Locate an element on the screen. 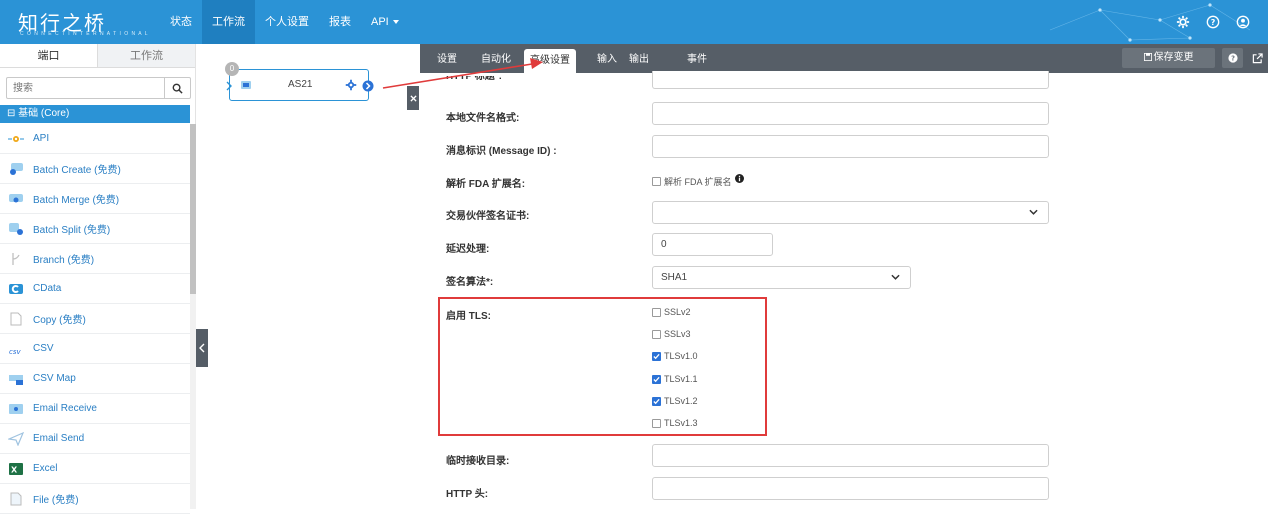  list-item: Copy (免费) is located at coordinates (95, 319).